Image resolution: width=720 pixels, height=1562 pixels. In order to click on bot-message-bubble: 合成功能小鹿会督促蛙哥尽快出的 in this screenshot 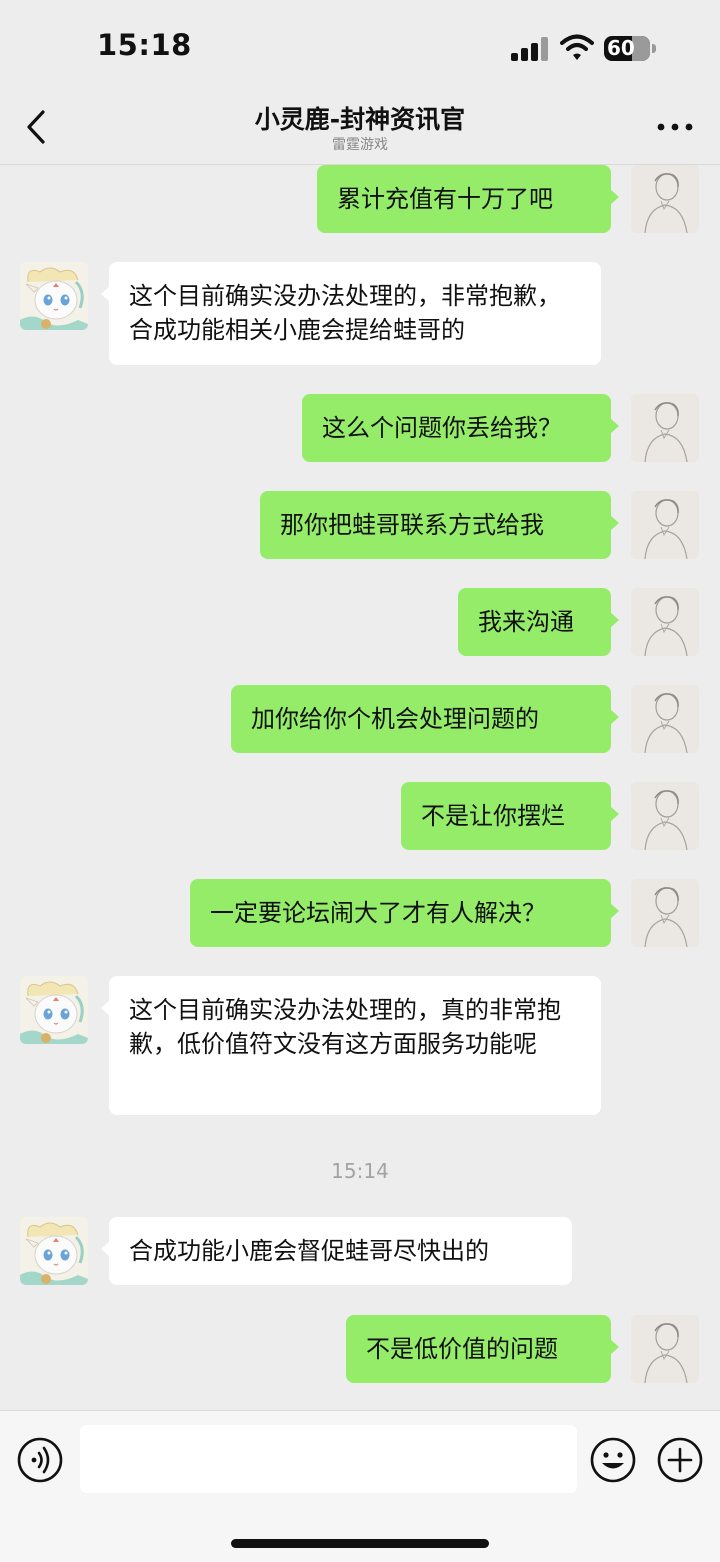, I will do `click(336, 1251)`.